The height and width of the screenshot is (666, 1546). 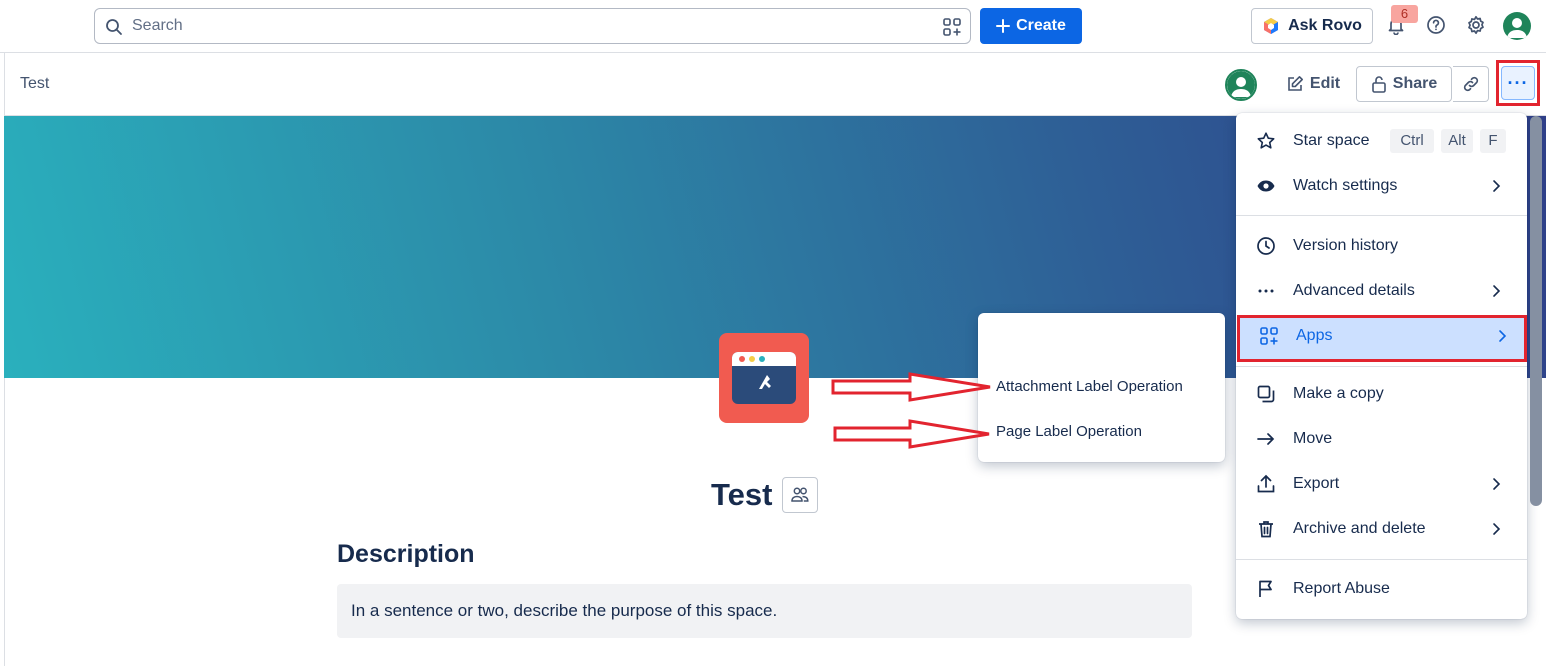 What do you see at coordinates (1314, 335) in the screenshot?
I see `apps-label: Apps` at bounding box center [1314, 335].